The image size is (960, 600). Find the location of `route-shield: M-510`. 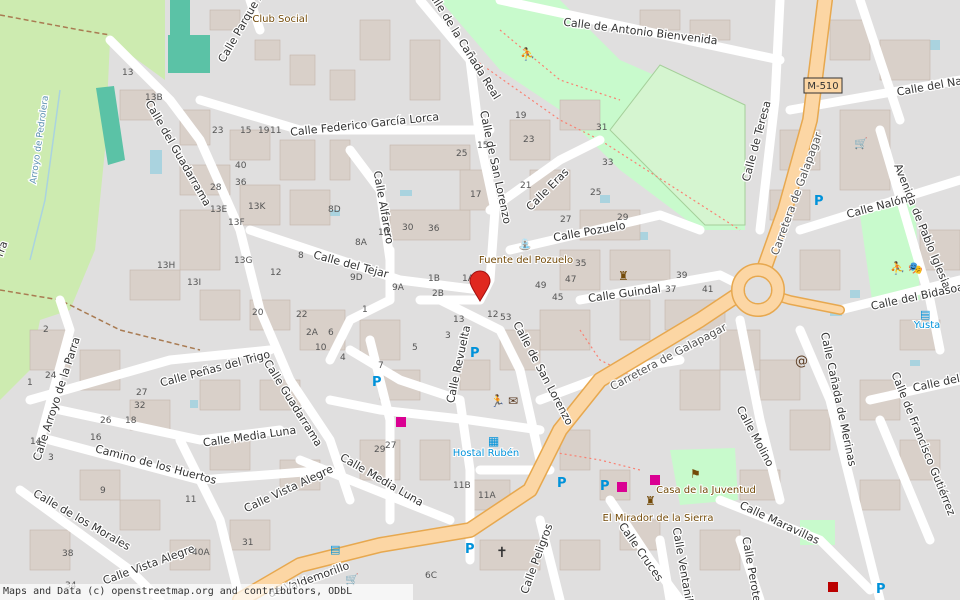

route-shield: M-510 is located at coordinates (823, 85).